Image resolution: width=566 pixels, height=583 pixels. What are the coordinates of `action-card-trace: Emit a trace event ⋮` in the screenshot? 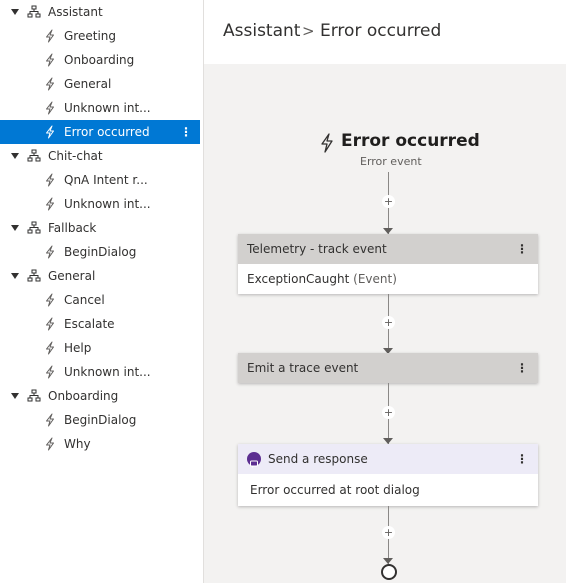 It's located at (388, 368).